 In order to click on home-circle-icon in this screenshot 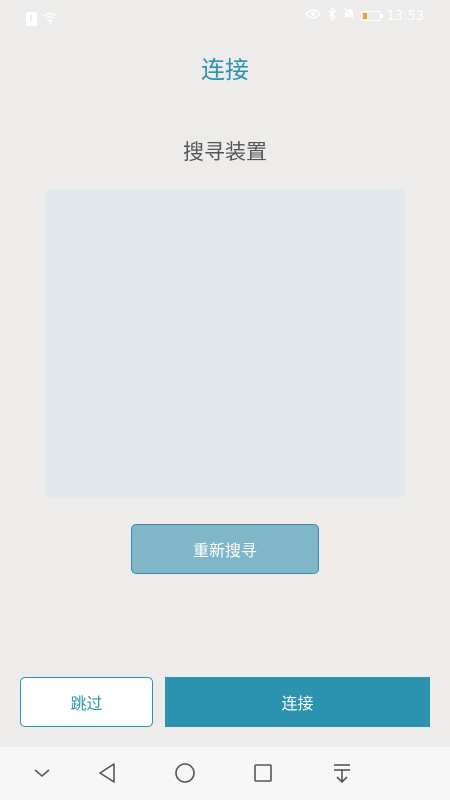, I will do `click(185, 773)`.